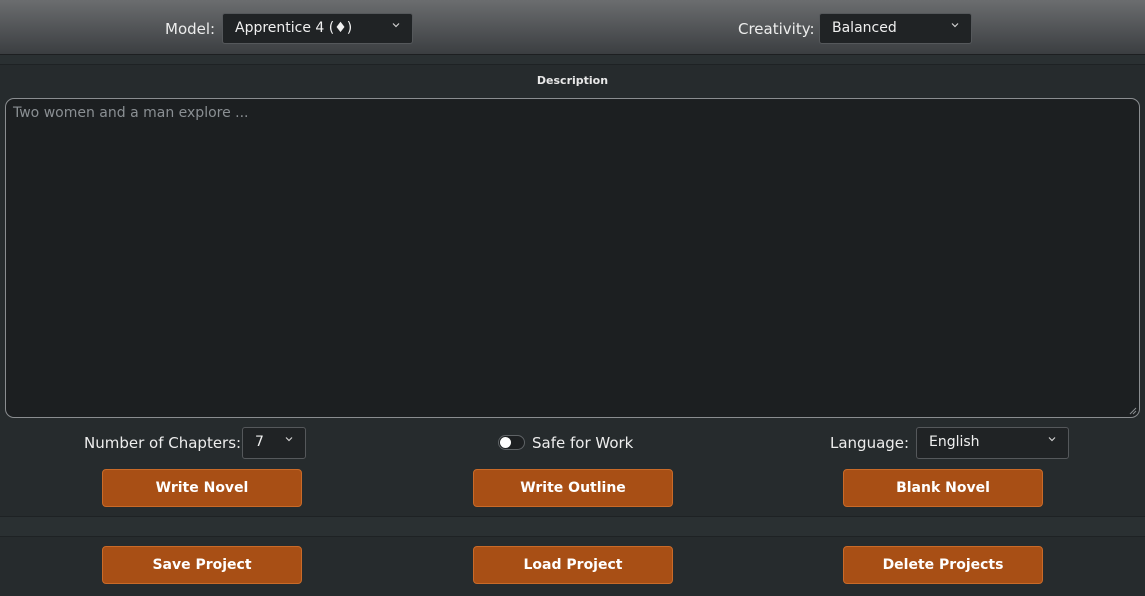  Describe the element at coordinates (992, 443) in the screenshot. I see `language-select: English` at that location.